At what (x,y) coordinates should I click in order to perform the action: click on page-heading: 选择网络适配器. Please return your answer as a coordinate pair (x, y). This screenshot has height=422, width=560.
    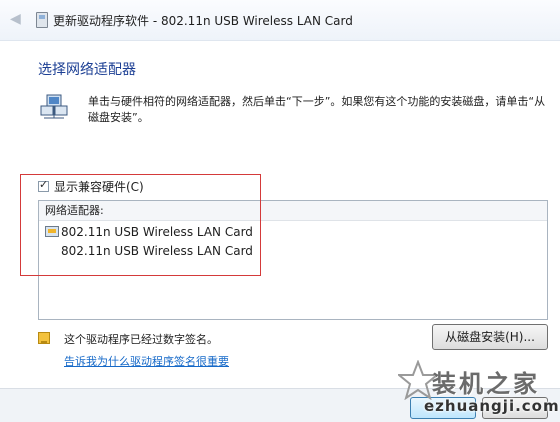
    Looking at the image, I should click on (87, 70).